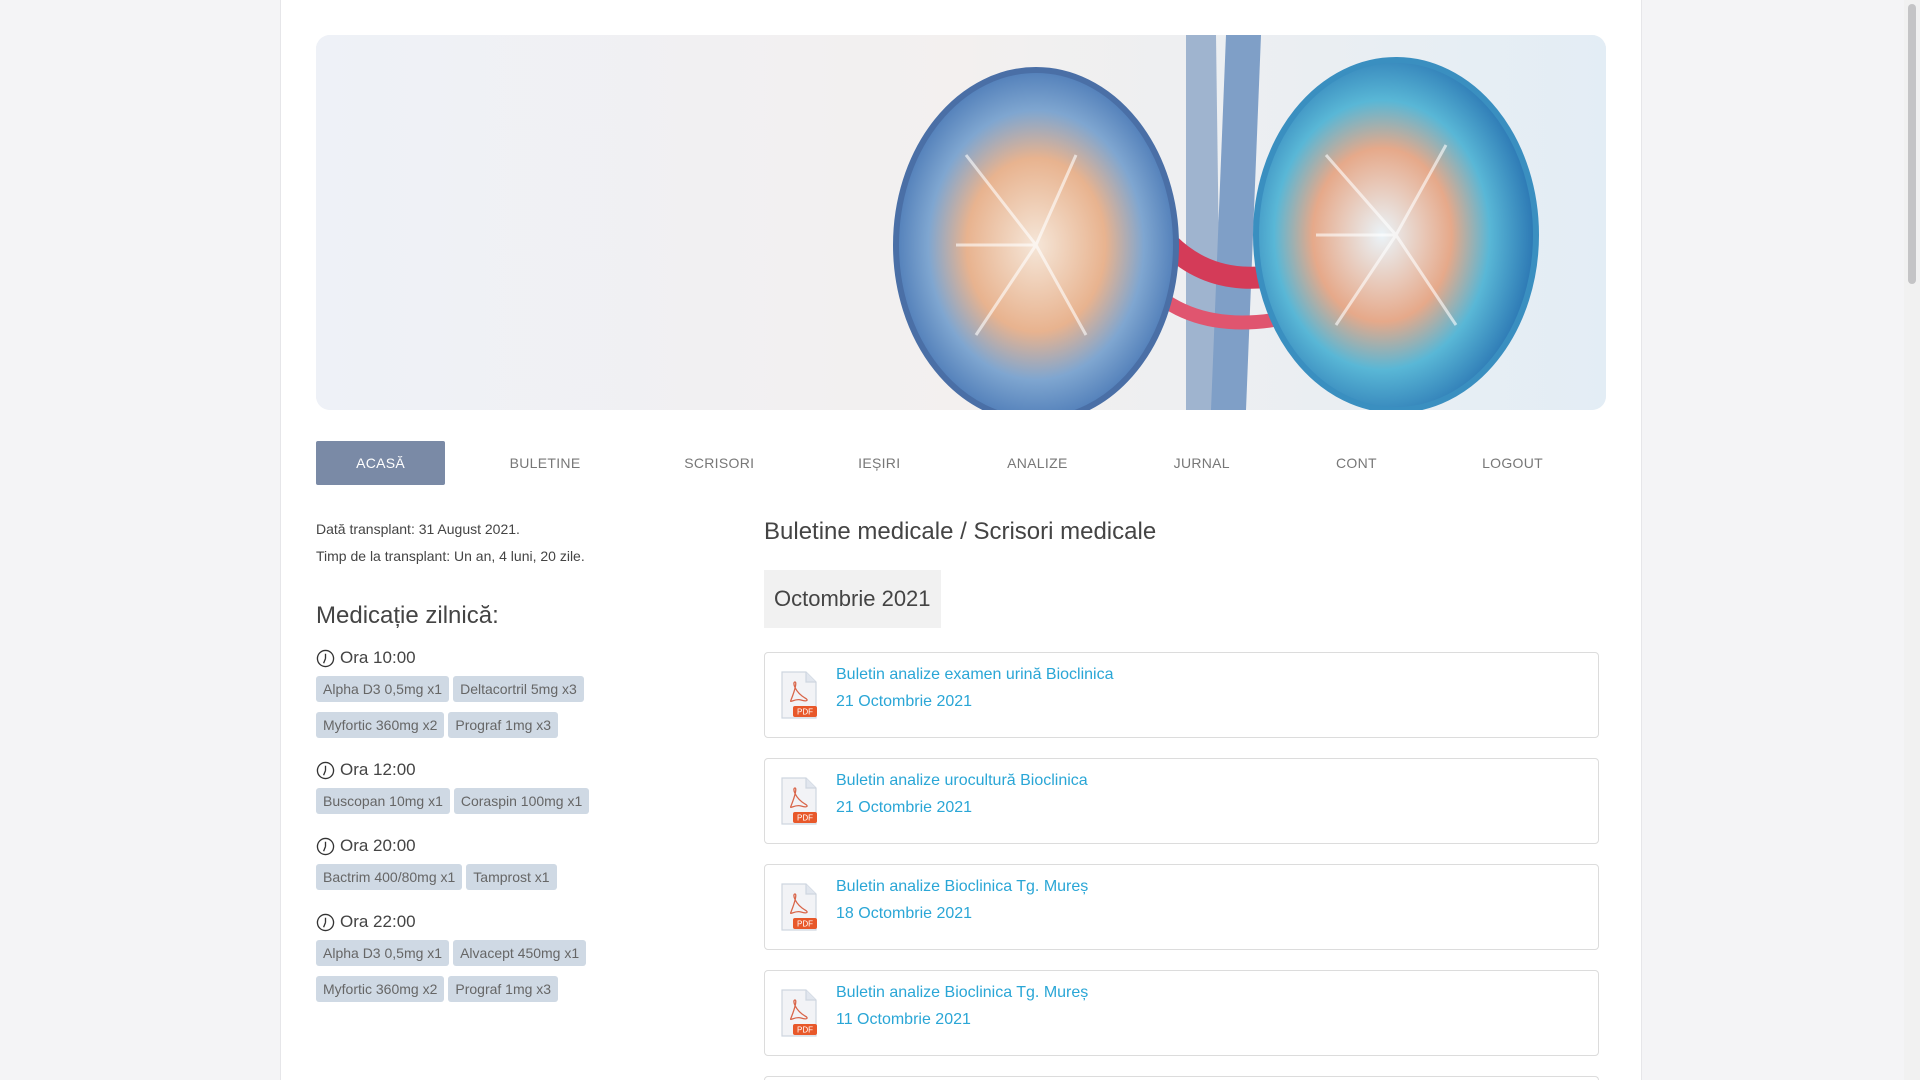 The image size is (1920, 1080). I want to click on medication-pill: Alvacept 450mg x1, so click(520, 953).